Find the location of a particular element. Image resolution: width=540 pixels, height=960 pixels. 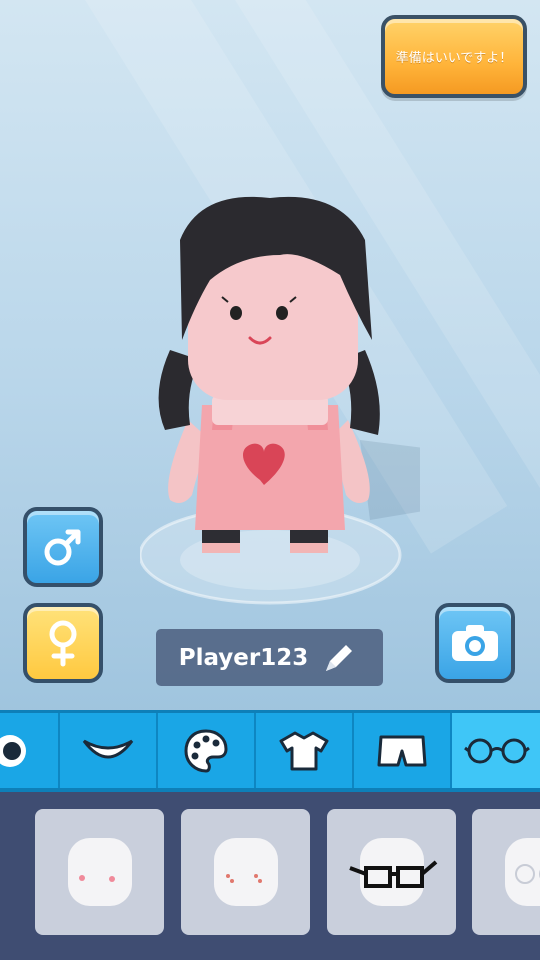

female-gender-button is located at coordinates (63, 643).